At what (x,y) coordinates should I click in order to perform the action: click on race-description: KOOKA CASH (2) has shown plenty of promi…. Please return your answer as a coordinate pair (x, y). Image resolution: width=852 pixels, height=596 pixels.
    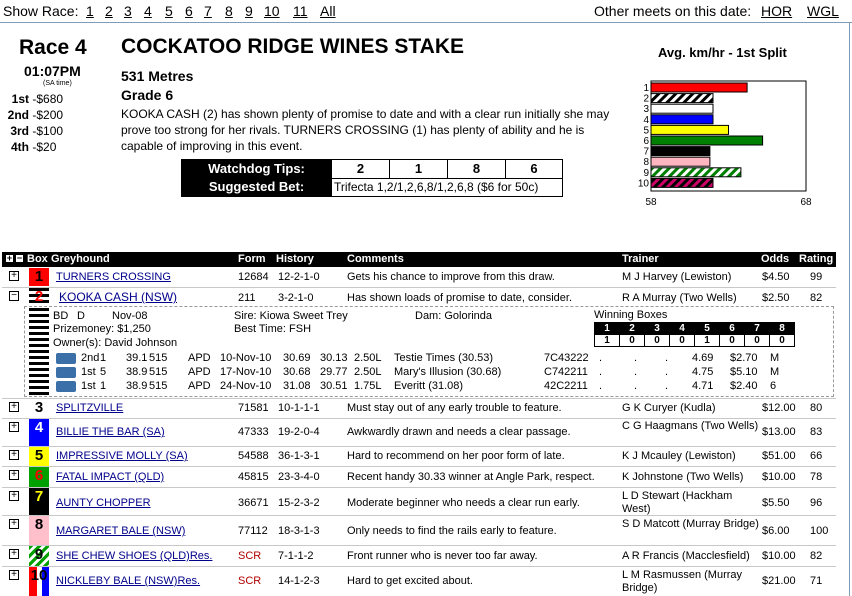
    Looking at the image, I should click on (365, 130).